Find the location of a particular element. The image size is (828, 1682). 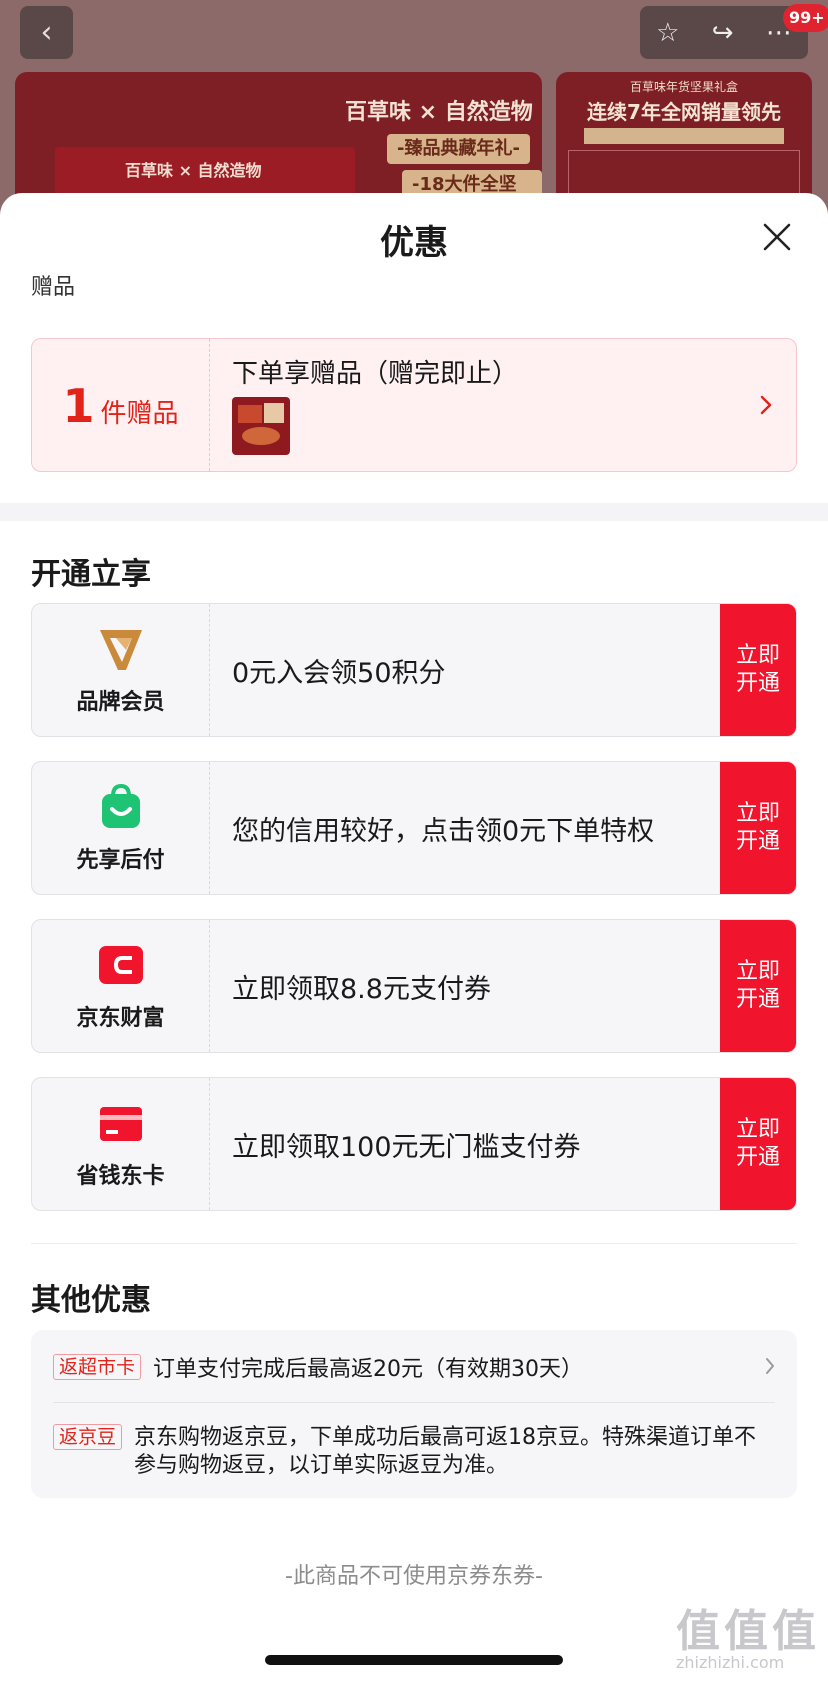

service-description: 立即领取8.8元支付券 is located at coordinates (361, 989).